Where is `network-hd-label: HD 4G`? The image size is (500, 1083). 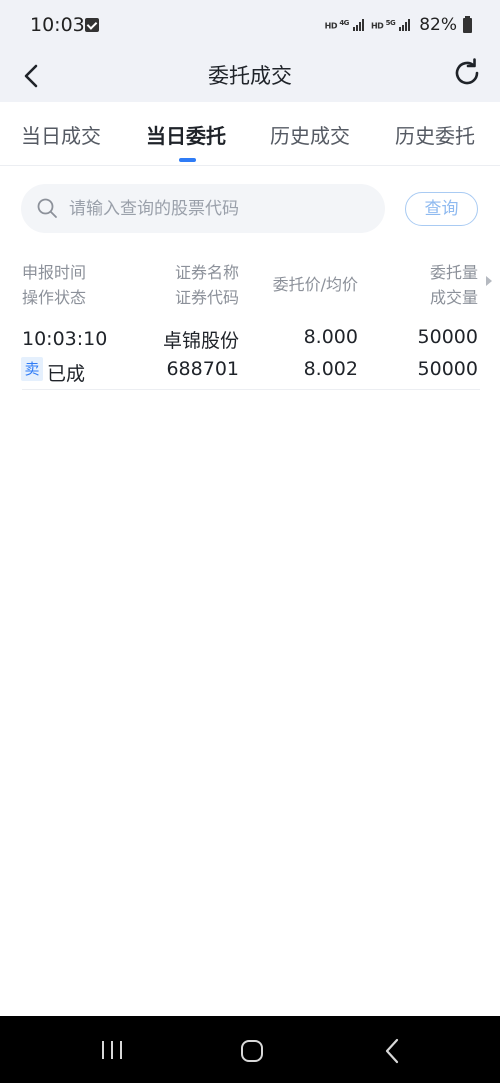 network-hd-label: HD 4G is located at coordinates (337, 25).